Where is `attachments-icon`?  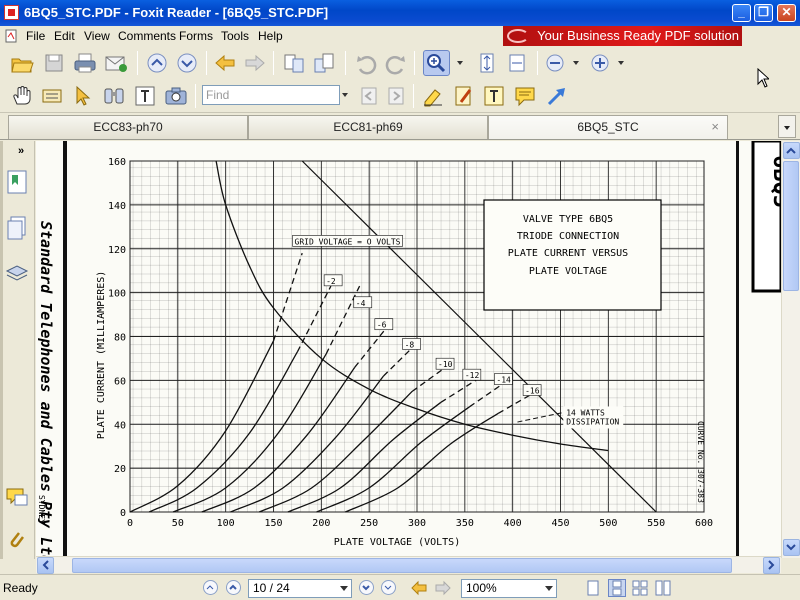
attachments-icon is located at coordinates (17, 542).